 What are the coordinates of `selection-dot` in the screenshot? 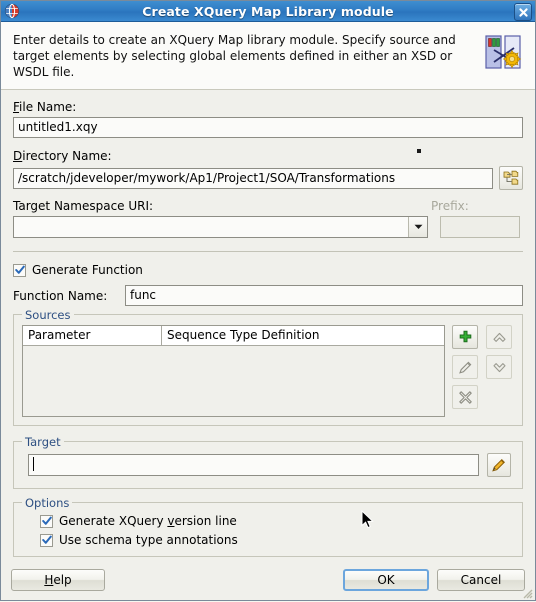 It's located at (419, 151).